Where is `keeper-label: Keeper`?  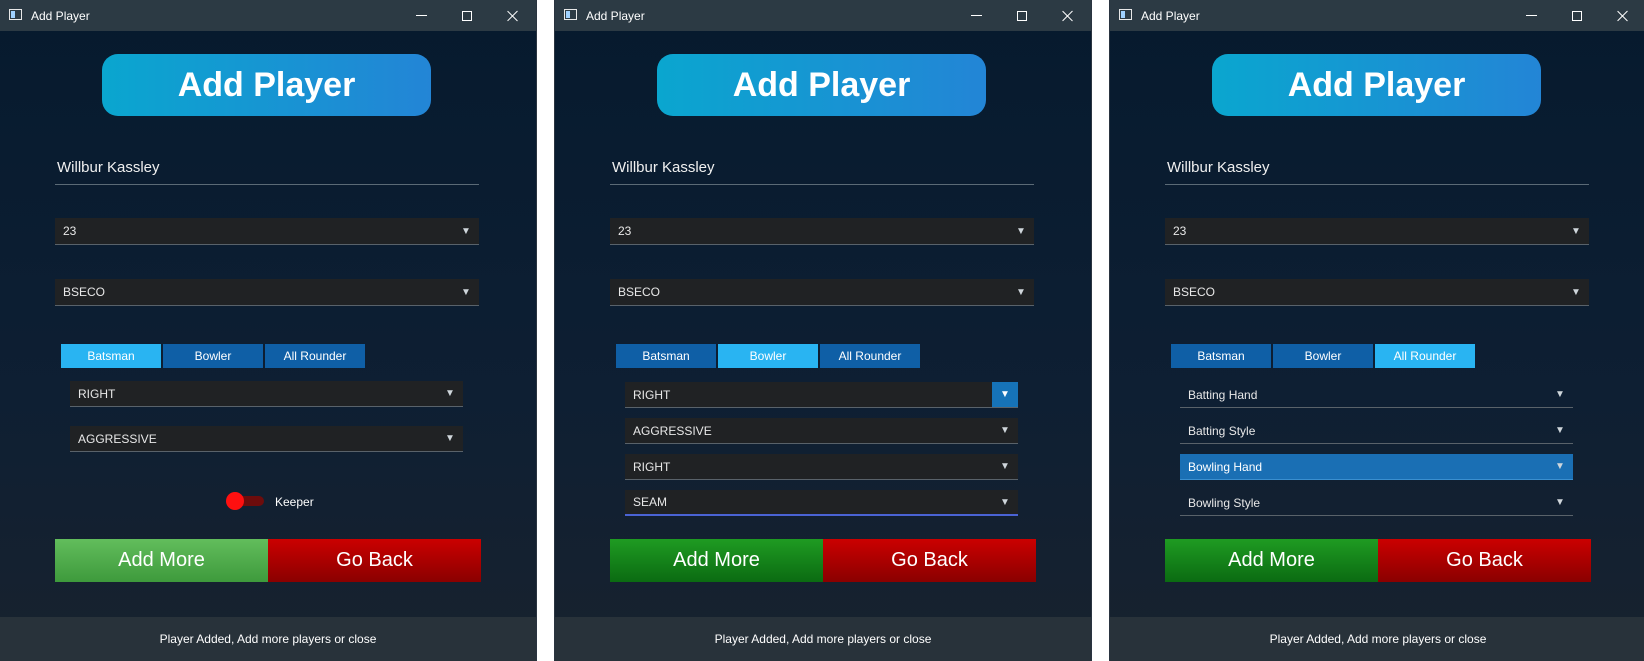 keeper-label: Keeper is located at coordinates (294, 502).